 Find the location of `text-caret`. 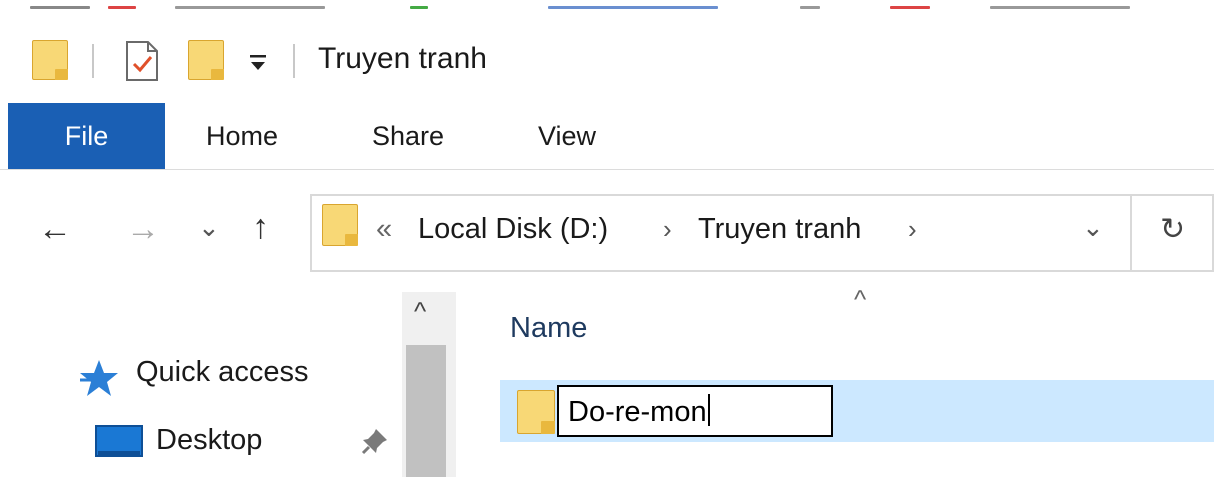

text-caret is located at coordinates (708, 410).